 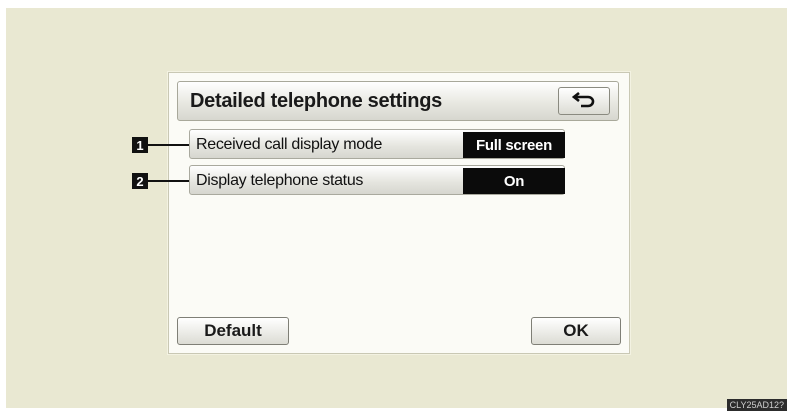 I want to click on callout-1-line, so click(x=168, y=145).